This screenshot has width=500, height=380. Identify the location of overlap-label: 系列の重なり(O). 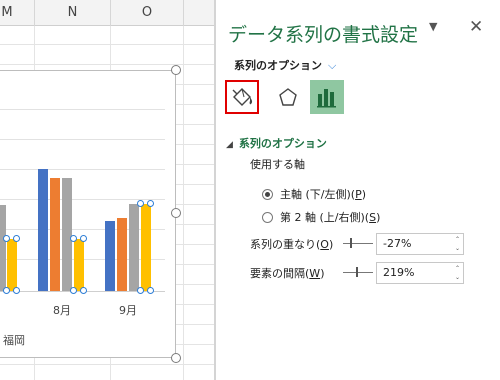
(292, 244).